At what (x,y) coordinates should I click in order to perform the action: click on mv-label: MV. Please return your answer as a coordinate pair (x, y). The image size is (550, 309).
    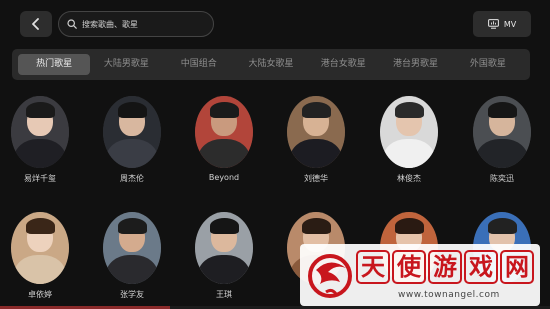
    Looking at the image, I should click on (510, 24).